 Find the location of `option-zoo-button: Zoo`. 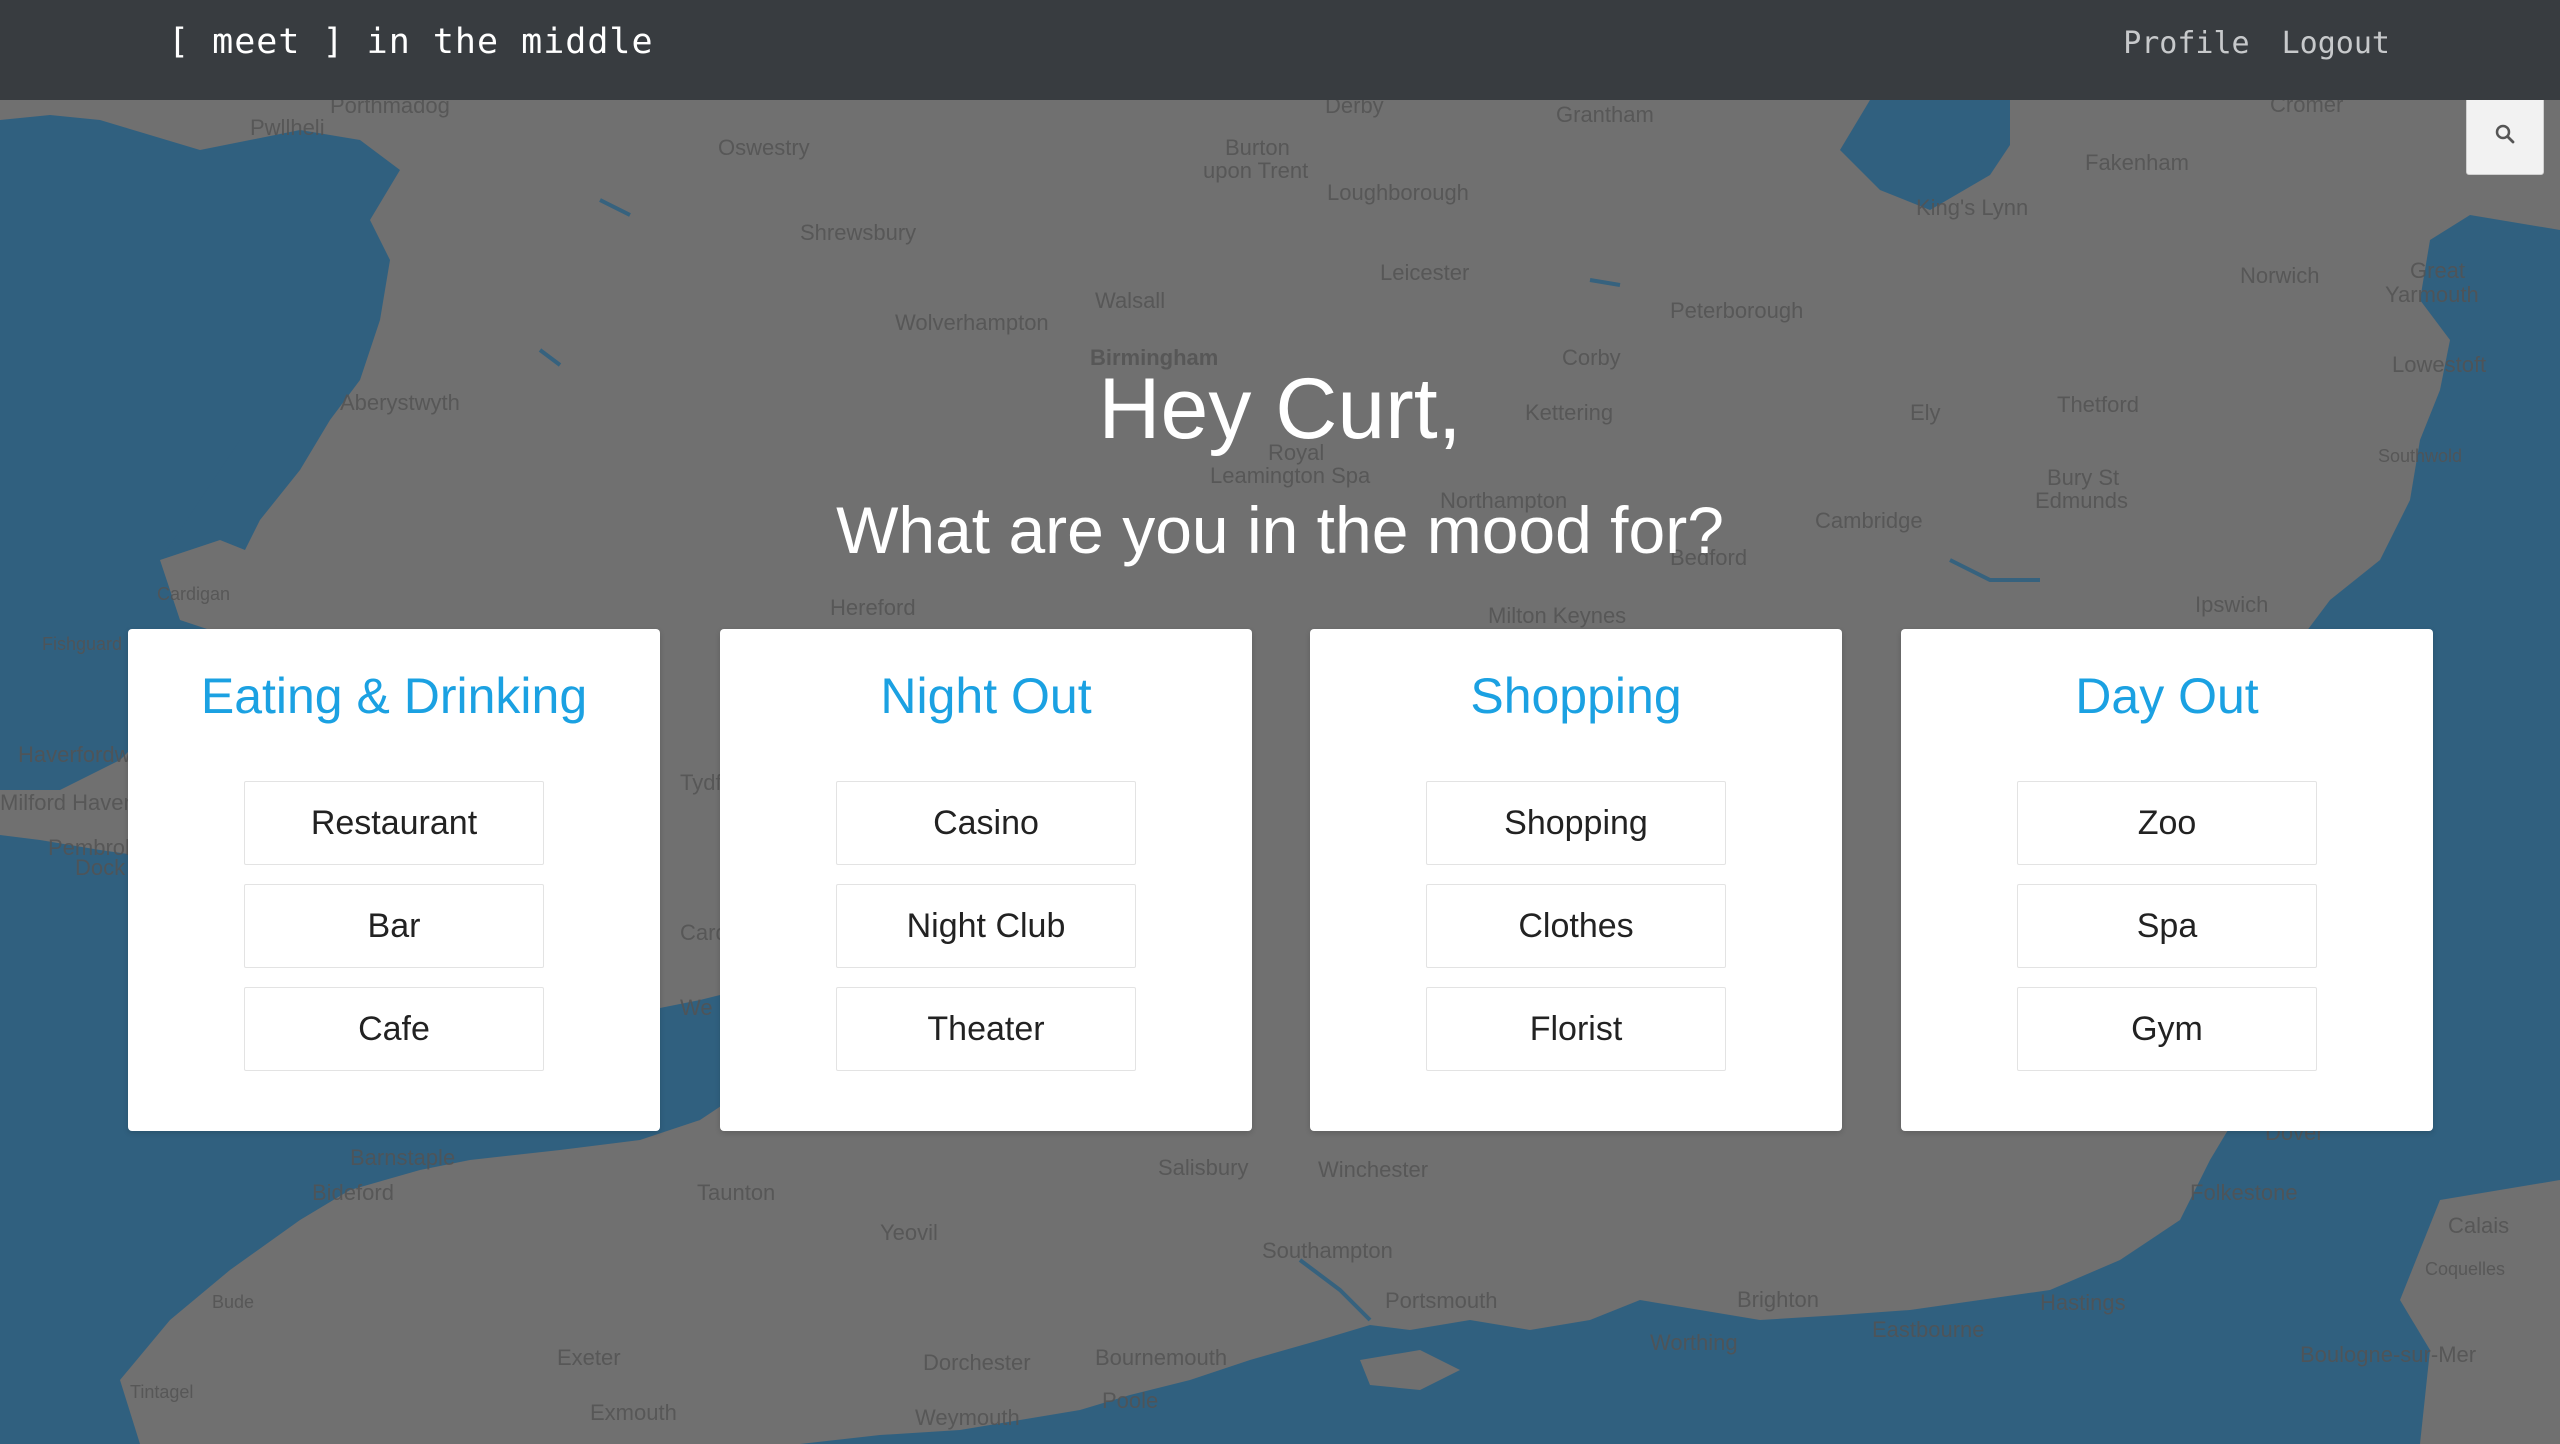

option-zoo-button: Zoo is located at coordinates (2167, 823).